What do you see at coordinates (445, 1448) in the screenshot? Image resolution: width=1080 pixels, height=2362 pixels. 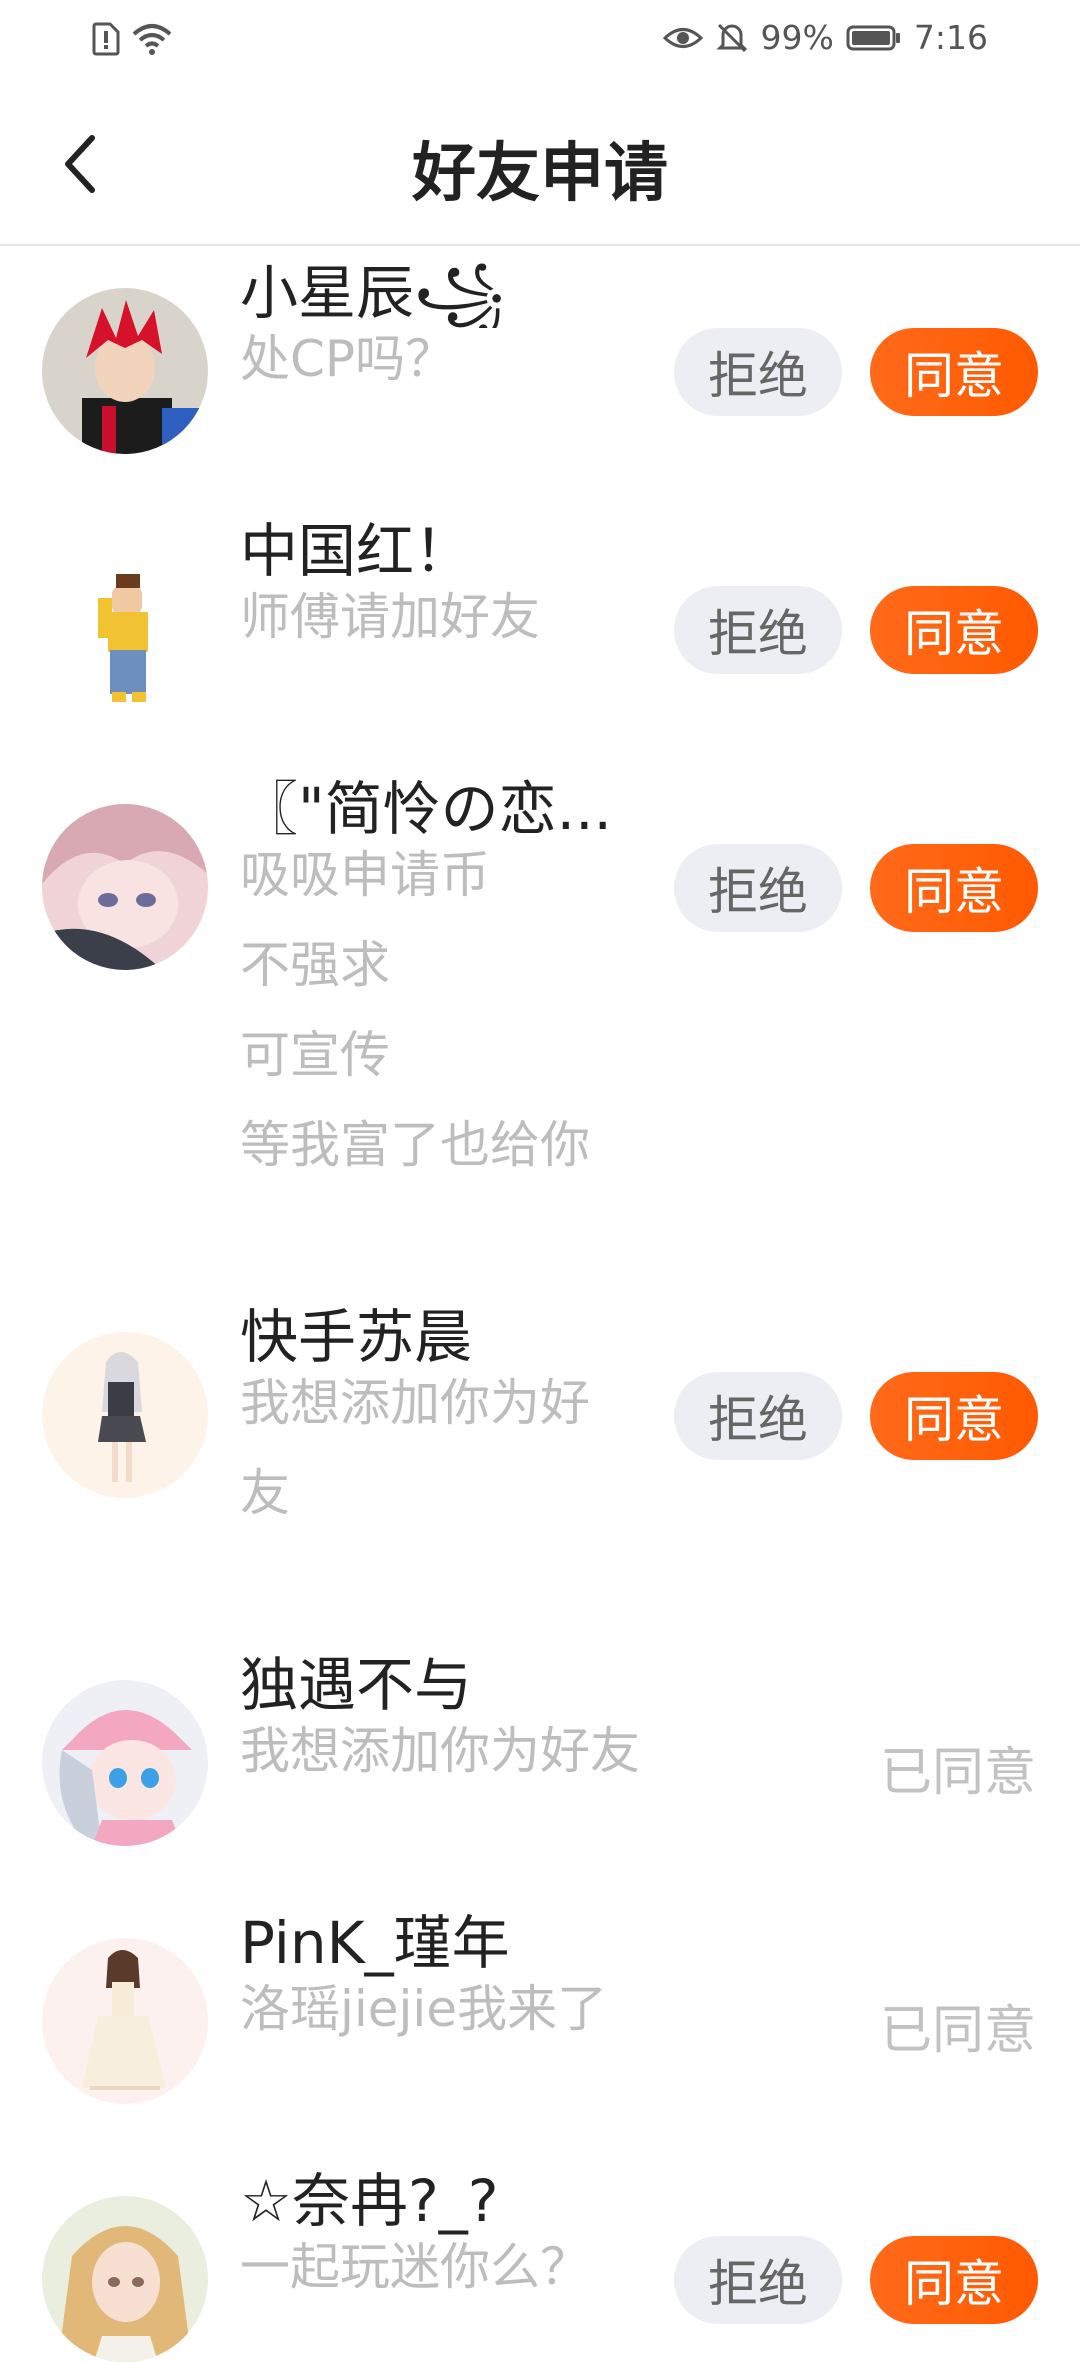 I see `request-message: 我想添加你为好 友` at bounding box center [445, 1448].